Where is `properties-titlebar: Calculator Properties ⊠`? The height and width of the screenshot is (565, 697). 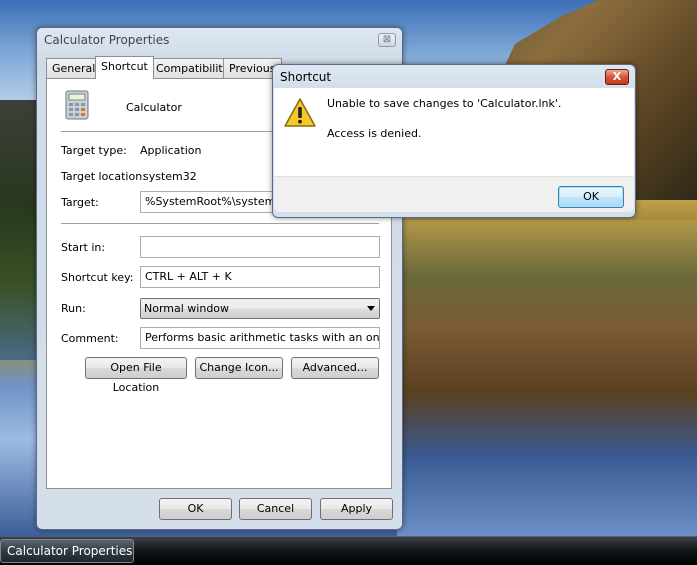
properties-titlebar: Calculator Properties ⊠ is located at coordinates (219, 40).